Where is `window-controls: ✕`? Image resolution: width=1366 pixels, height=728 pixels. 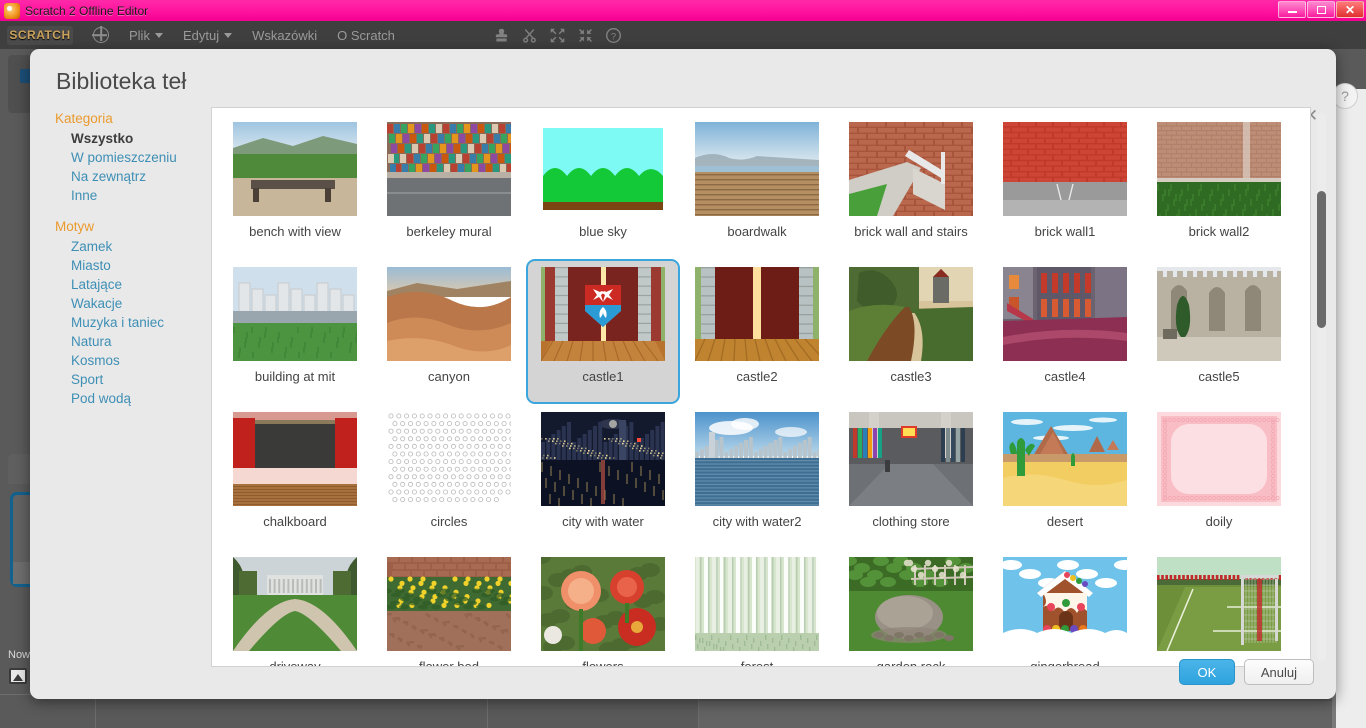 window-controls: ✕ is located at coordinates (1321, 9).